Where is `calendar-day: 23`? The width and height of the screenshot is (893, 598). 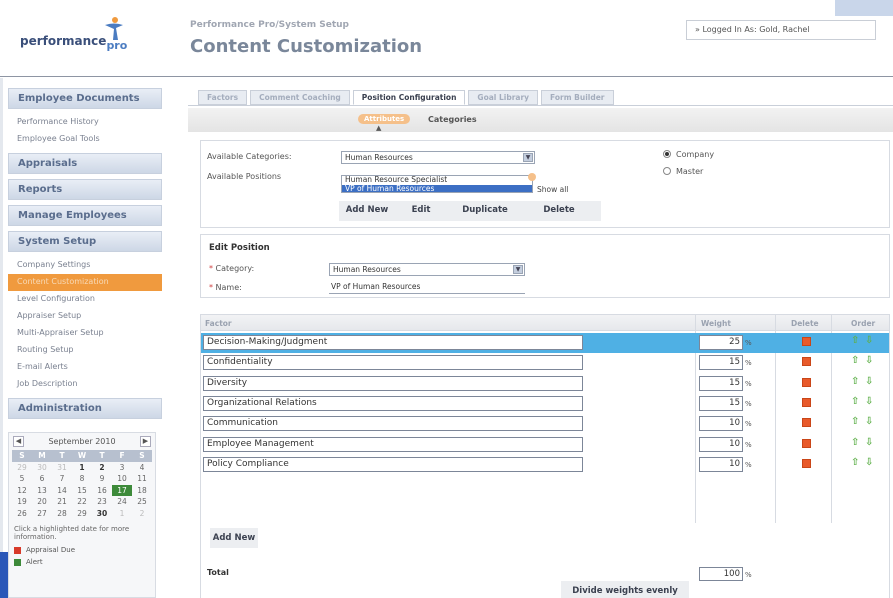
calendar-day: 23 is located at coordinates (102, 502).